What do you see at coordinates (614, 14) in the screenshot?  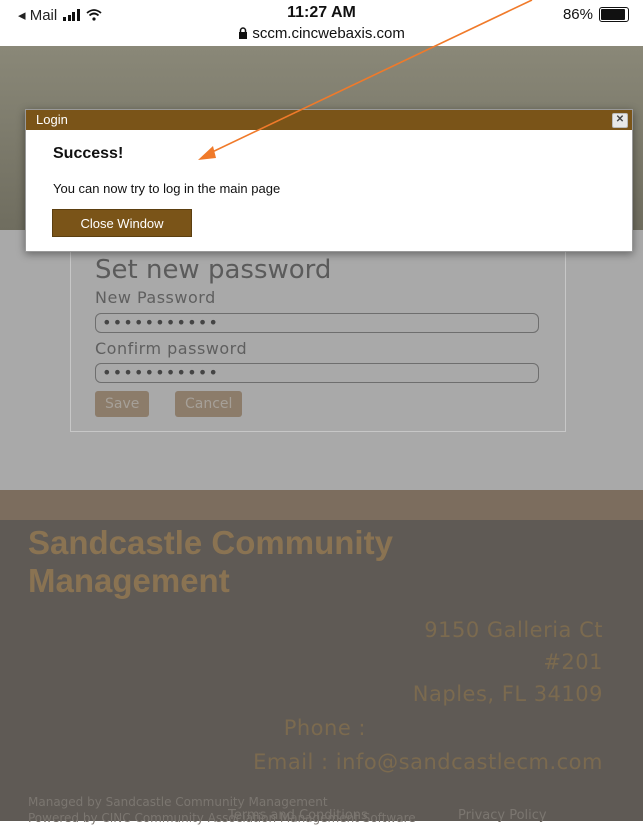 I see `battery-icon` at bounding box center [614, 14].